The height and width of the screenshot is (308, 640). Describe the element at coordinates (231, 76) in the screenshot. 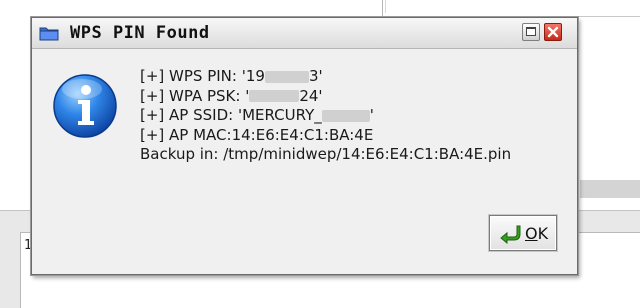

I see `wps-pin-line: [+] WPS PIN: '19 3'` at that location.